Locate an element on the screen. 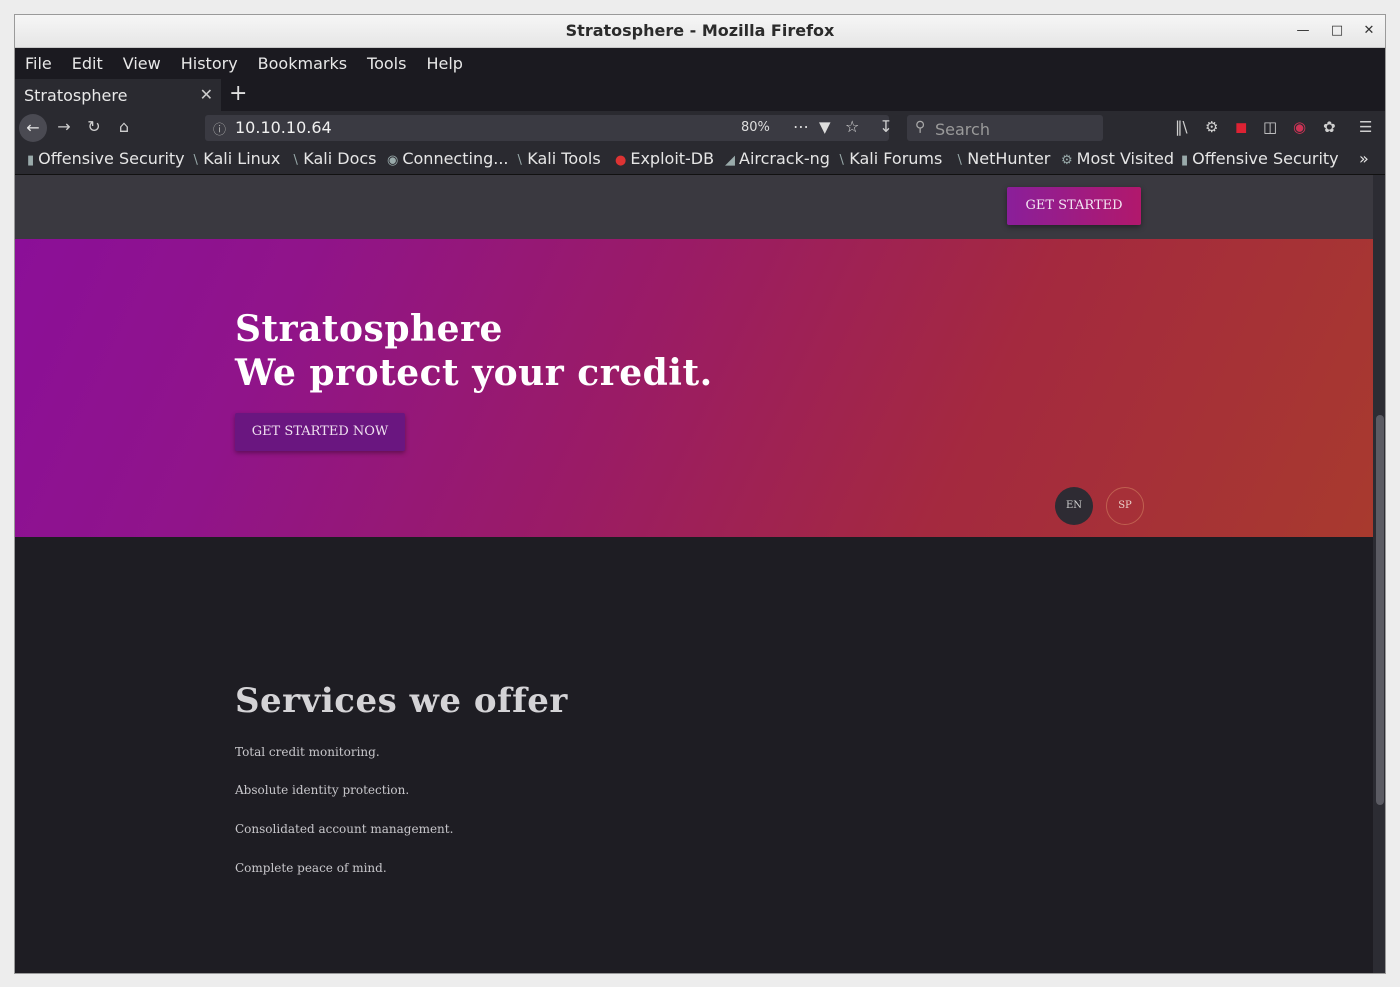  get-started-now-button: GET STARTED NOW is located at coordinates (320, 432).